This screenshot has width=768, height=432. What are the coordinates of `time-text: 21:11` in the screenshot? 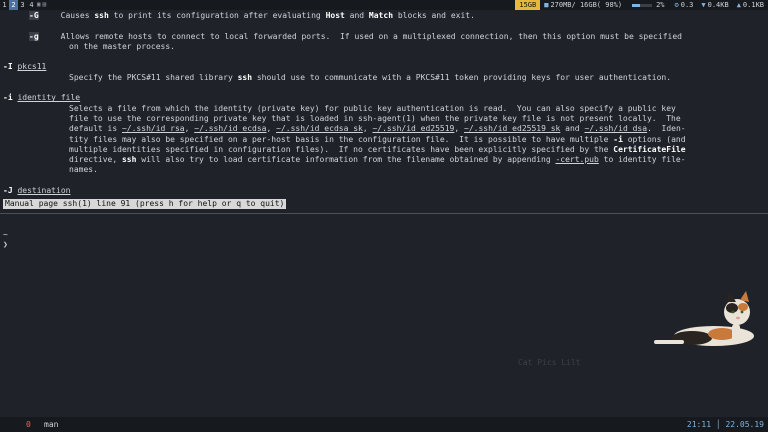 It's located at (699, 424).